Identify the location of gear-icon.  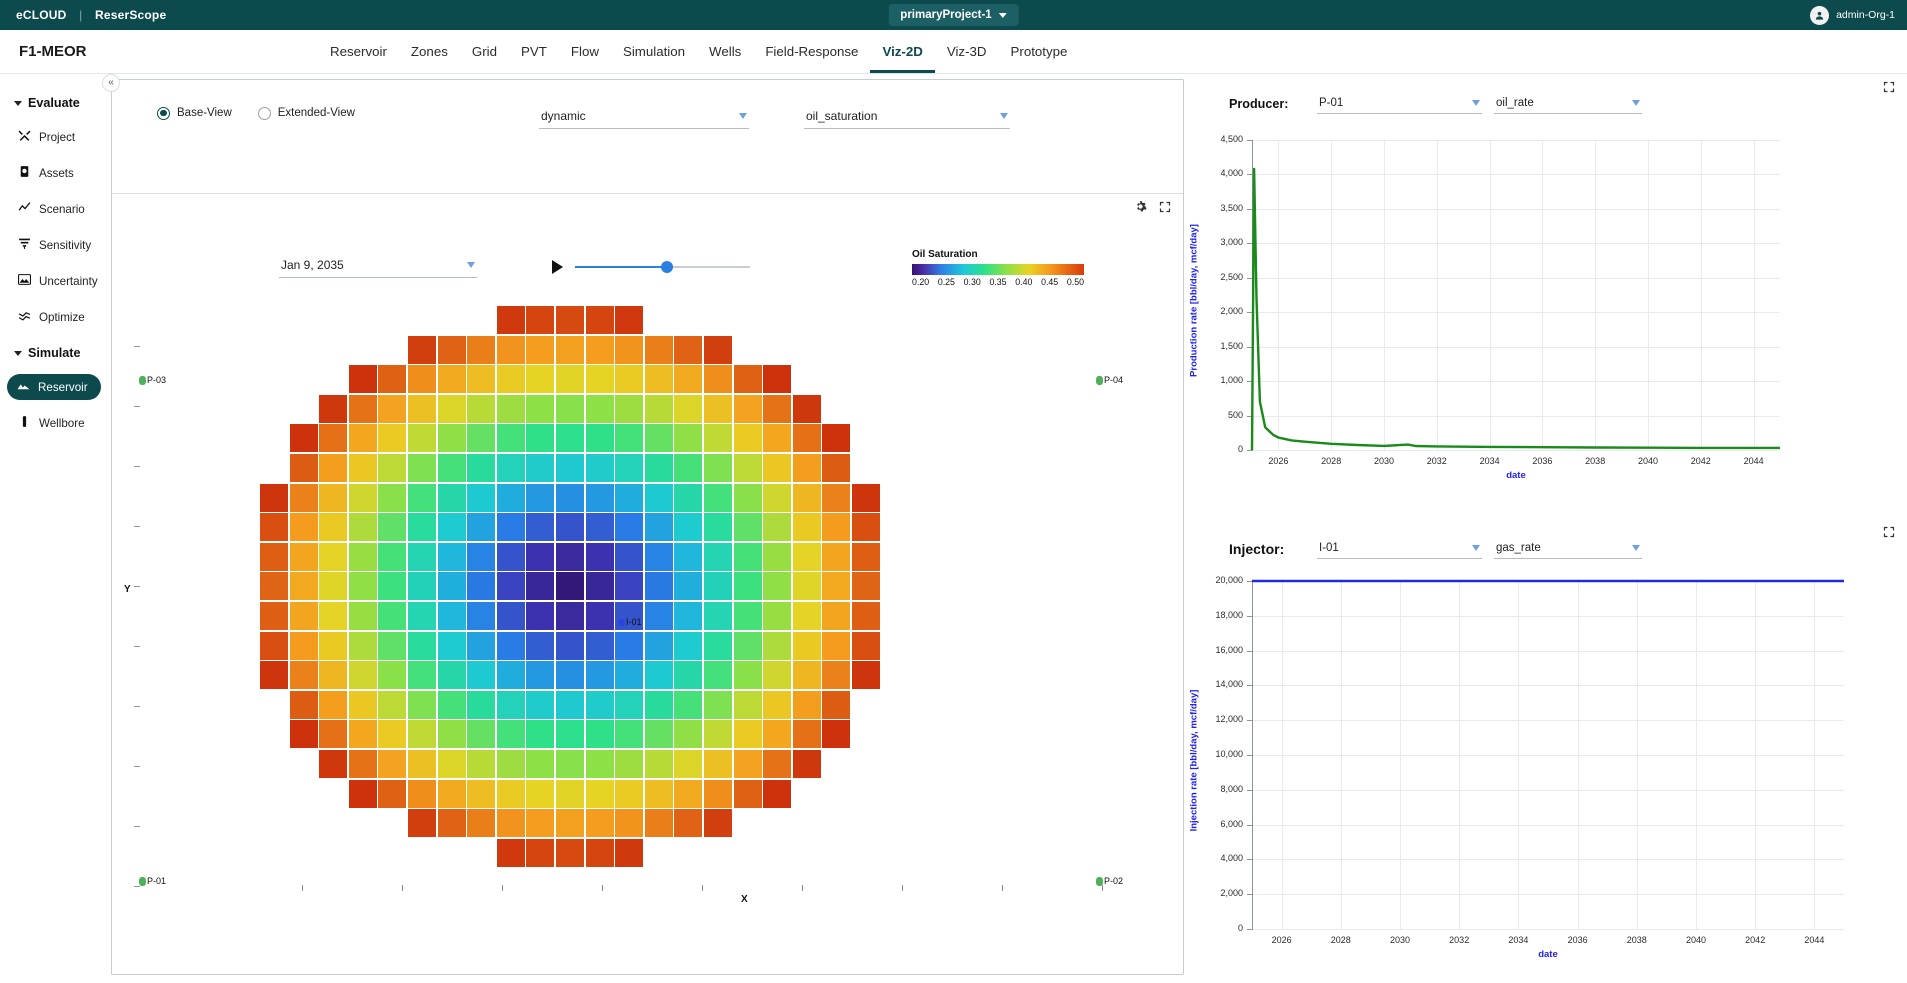
(1140, 207).